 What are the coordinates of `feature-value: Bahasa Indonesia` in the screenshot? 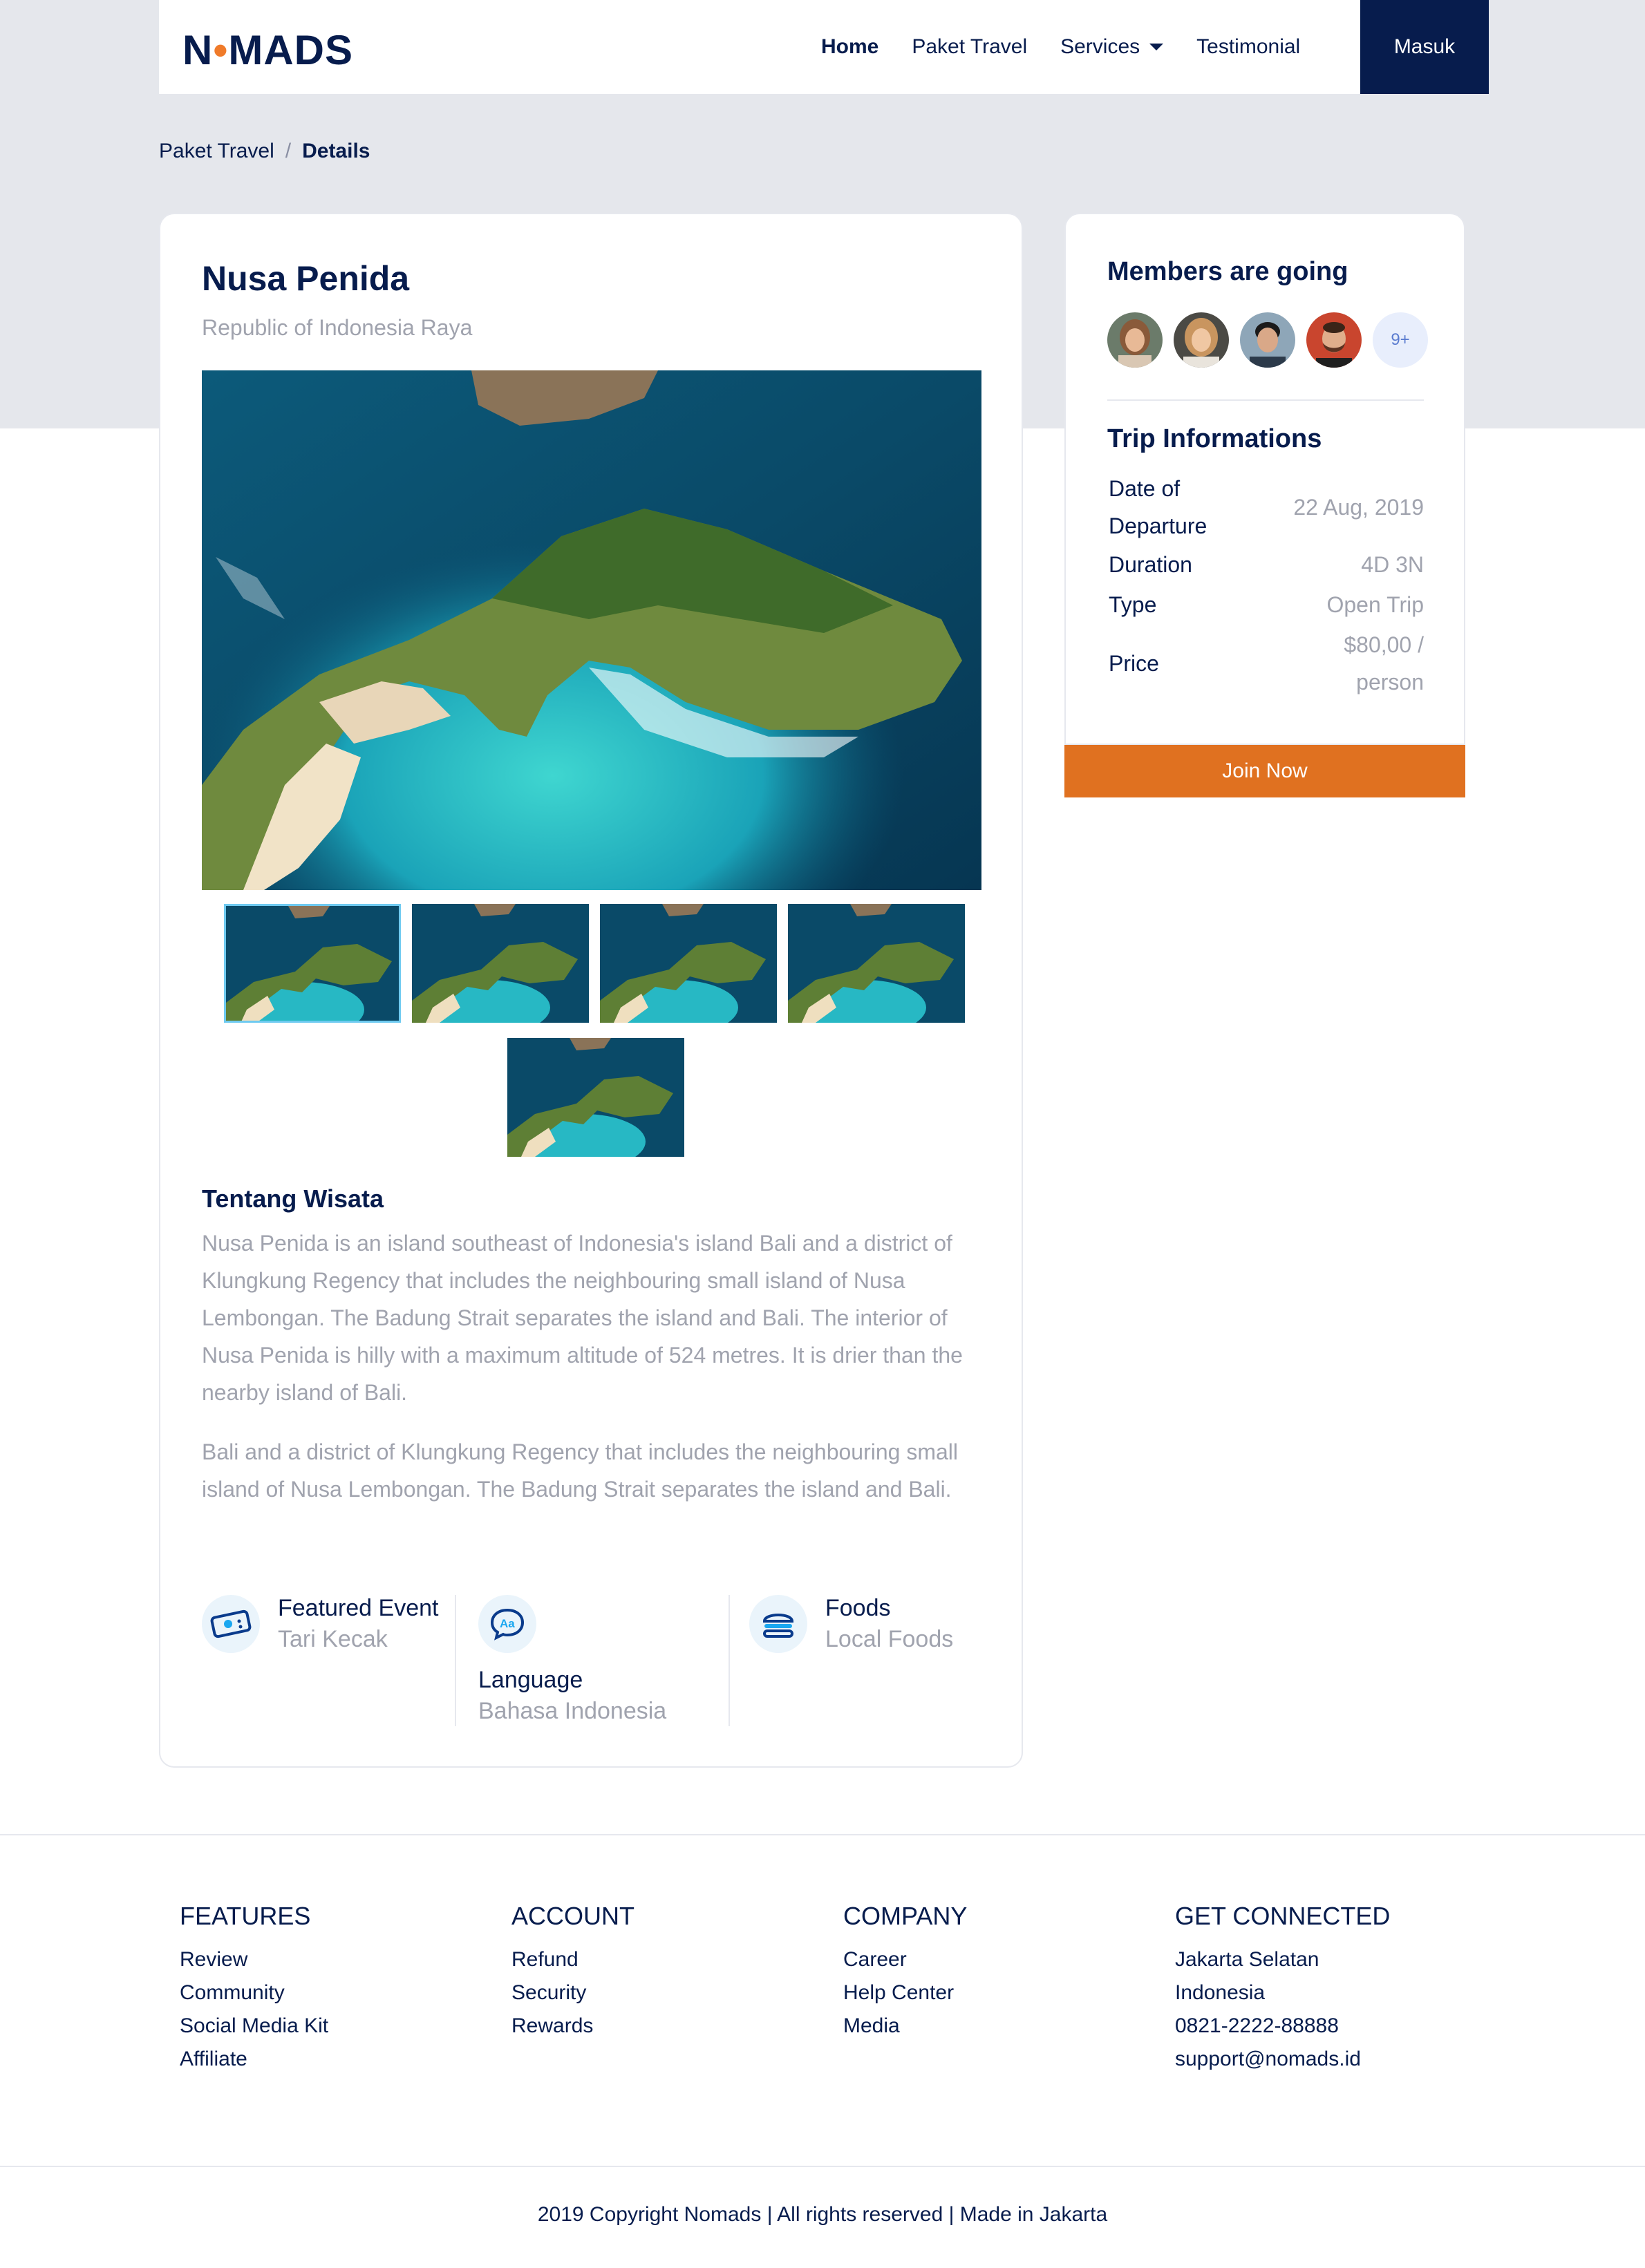 It's located at (572, 1711).